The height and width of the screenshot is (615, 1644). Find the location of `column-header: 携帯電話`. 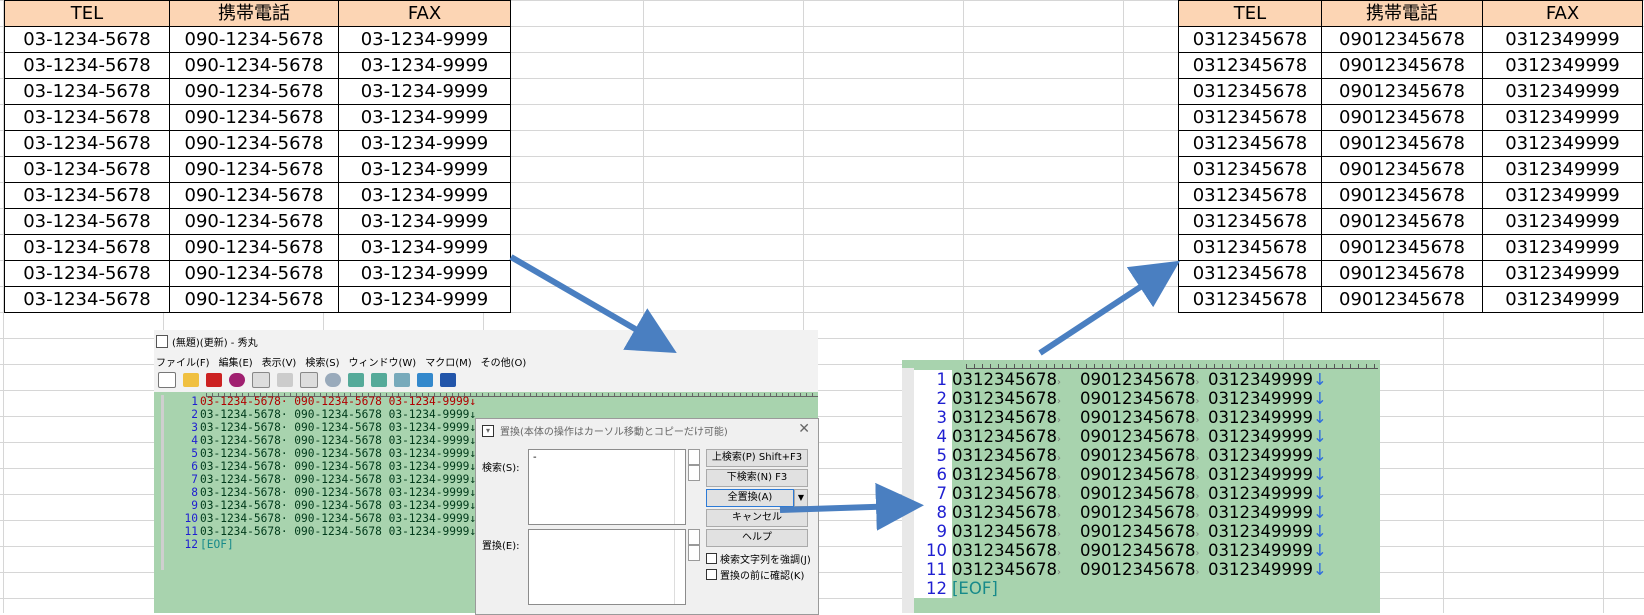

column-header: 携帯電話 is located at coordinates (1402, 13).